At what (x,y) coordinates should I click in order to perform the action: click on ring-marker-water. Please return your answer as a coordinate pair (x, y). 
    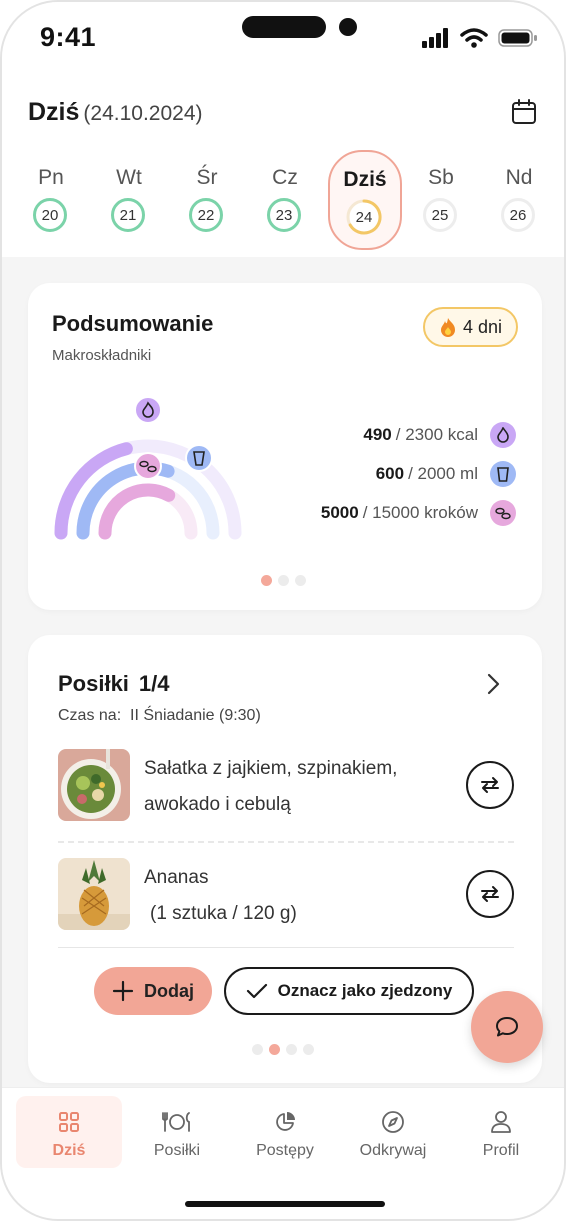
    Looking at the image, I should click on (199, 458).